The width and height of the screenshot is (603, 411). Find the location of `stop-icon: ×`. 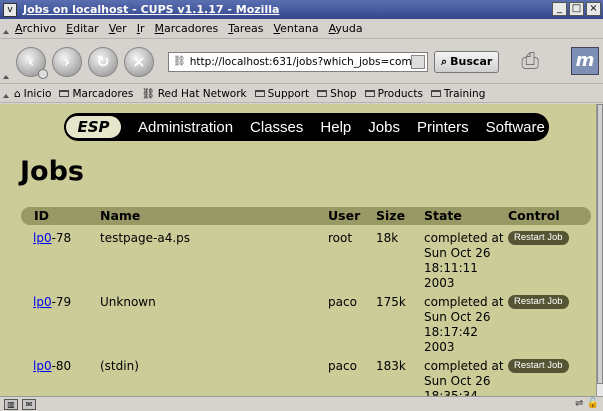

stop-icon: × is located at coordinates (139, 61).